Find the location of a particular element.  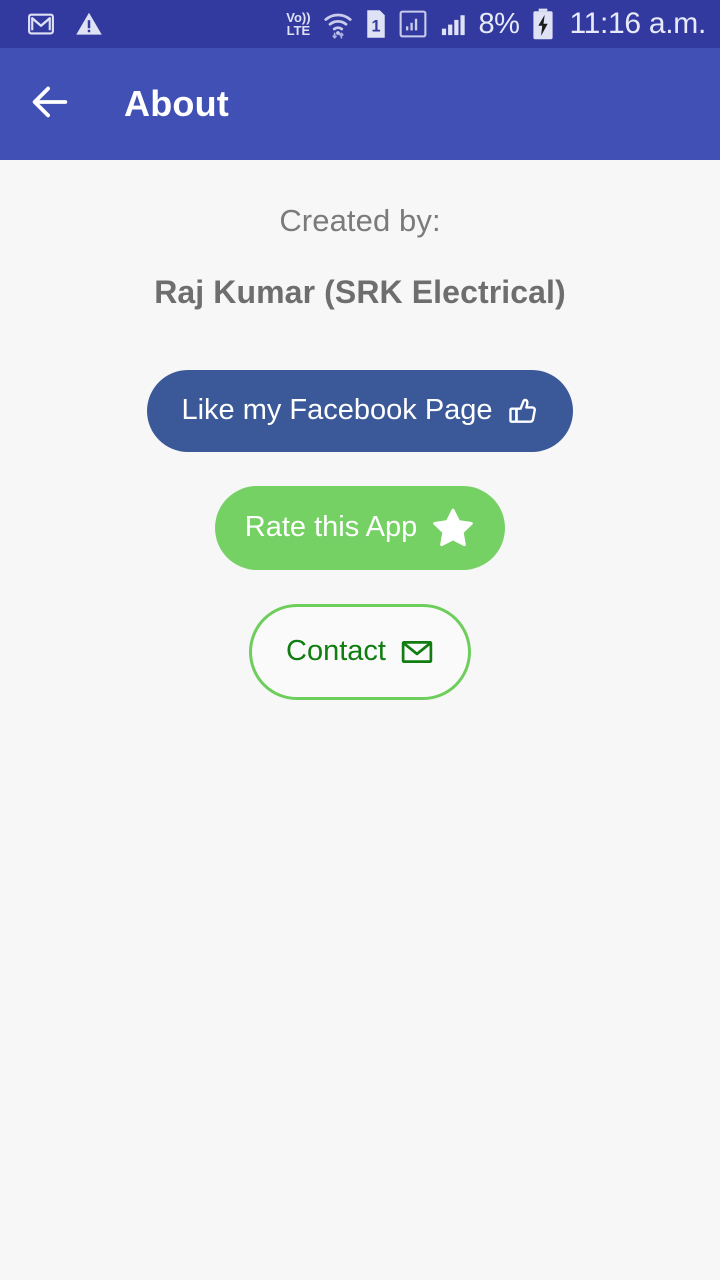

battery-percent-label: 8% is located at coordinates (499, 23).